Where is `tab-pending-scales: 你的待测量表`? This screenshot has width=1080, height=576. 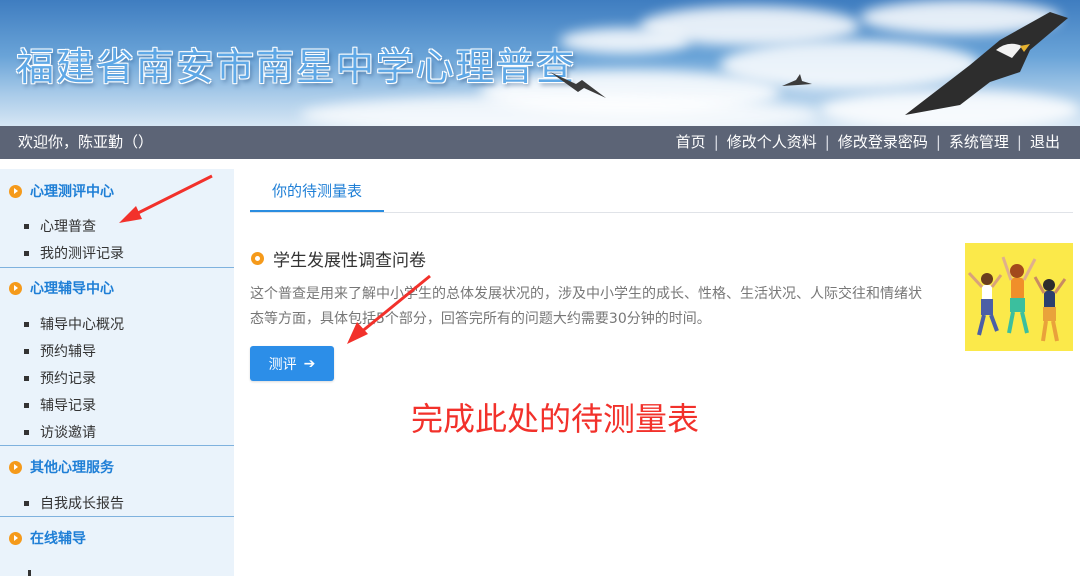 tab-pending-scales: 你的待测量表 is located at coordinates (317, 190).